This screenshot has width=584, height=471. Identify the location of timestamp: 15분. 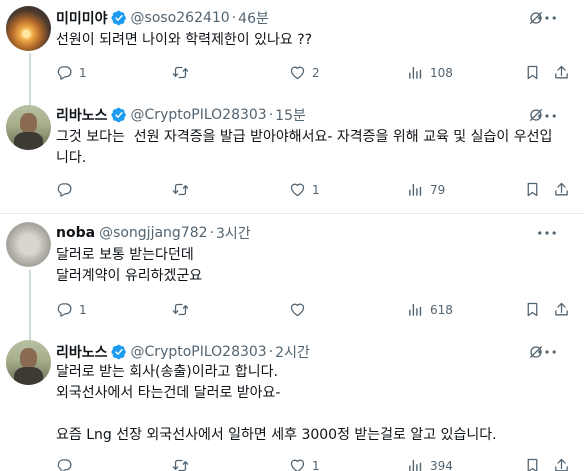
(290, 115).